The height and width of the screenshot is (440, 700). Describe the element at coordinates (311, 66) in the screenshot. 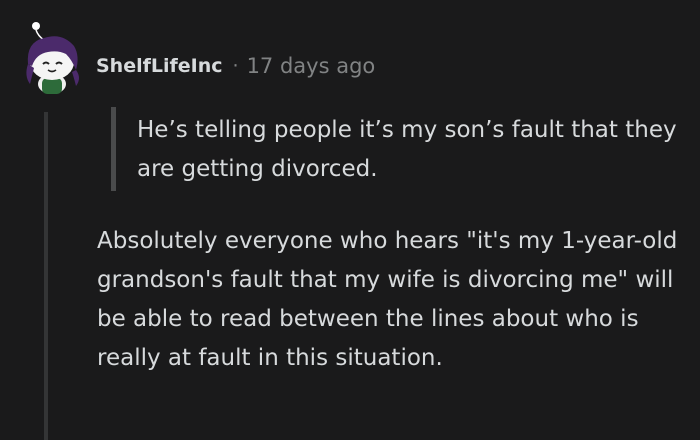

I see `timestamp: 17 days ago` at that location.